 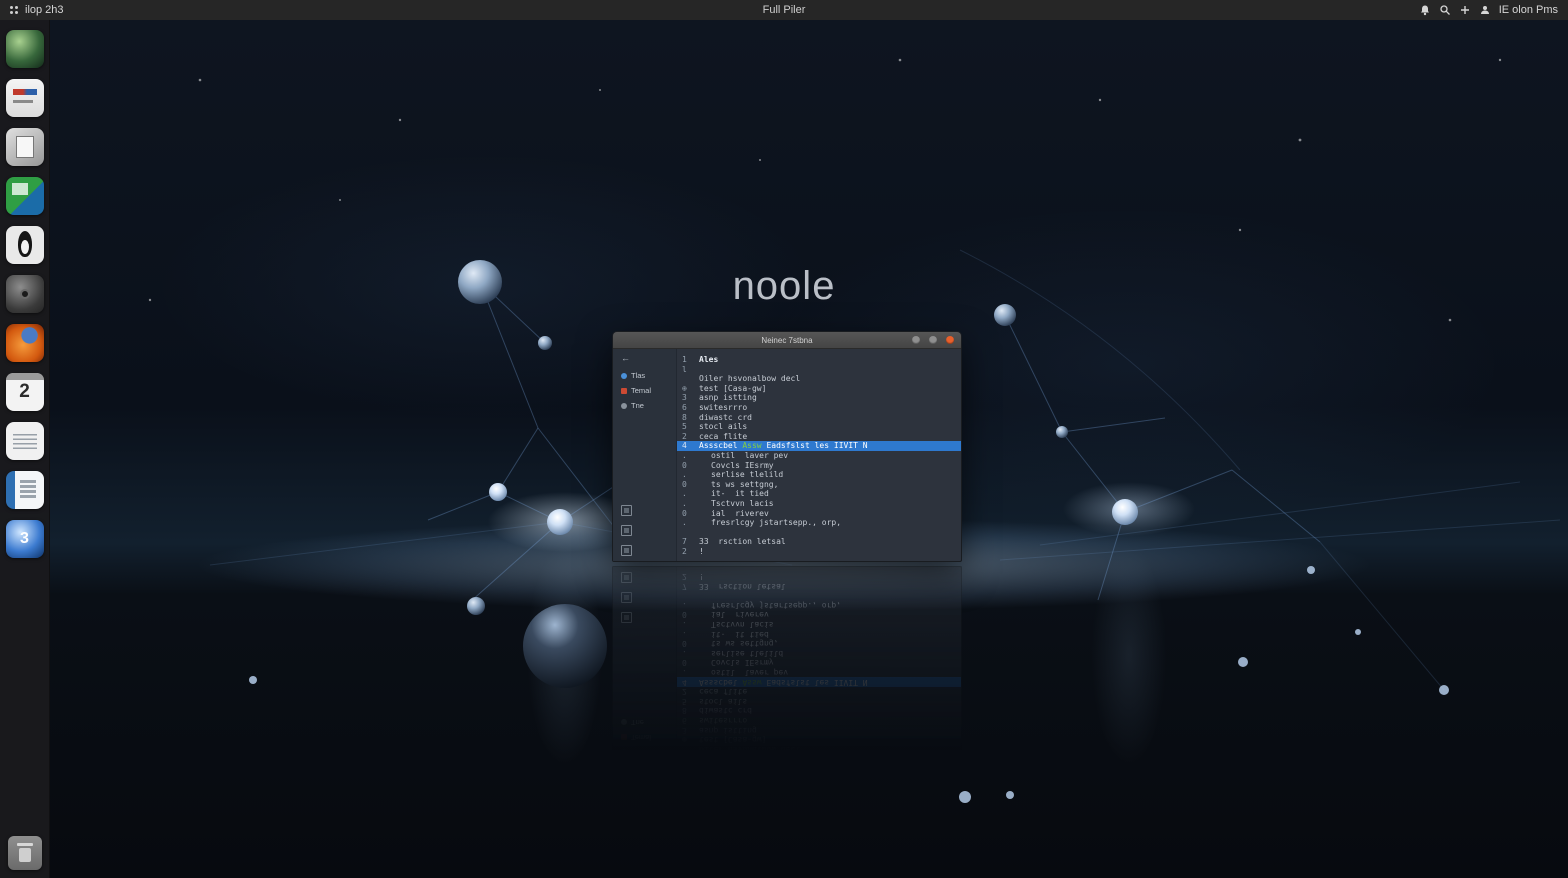 What do you see at coordinates (1485, 10) in the screenshot?
I see `user-icon` at bounding box center [1485, 10].